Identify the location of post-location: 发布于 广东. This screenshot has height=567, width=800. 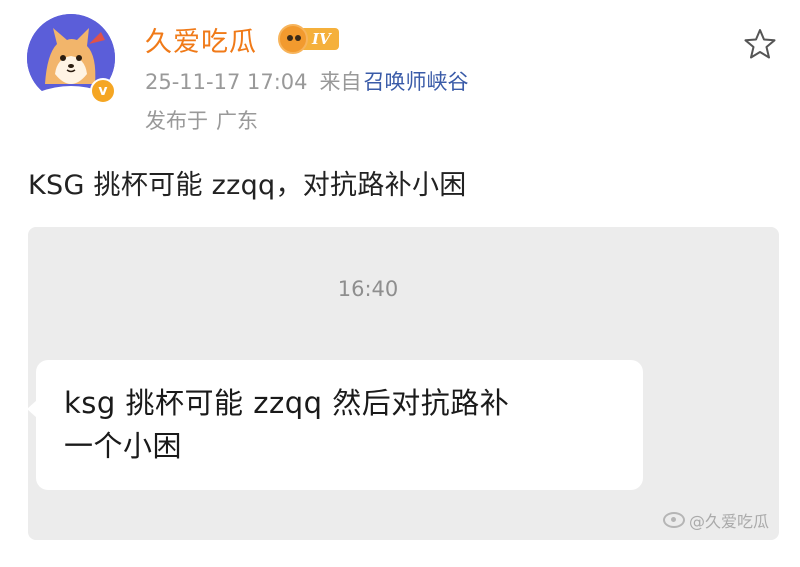
(201, 120).